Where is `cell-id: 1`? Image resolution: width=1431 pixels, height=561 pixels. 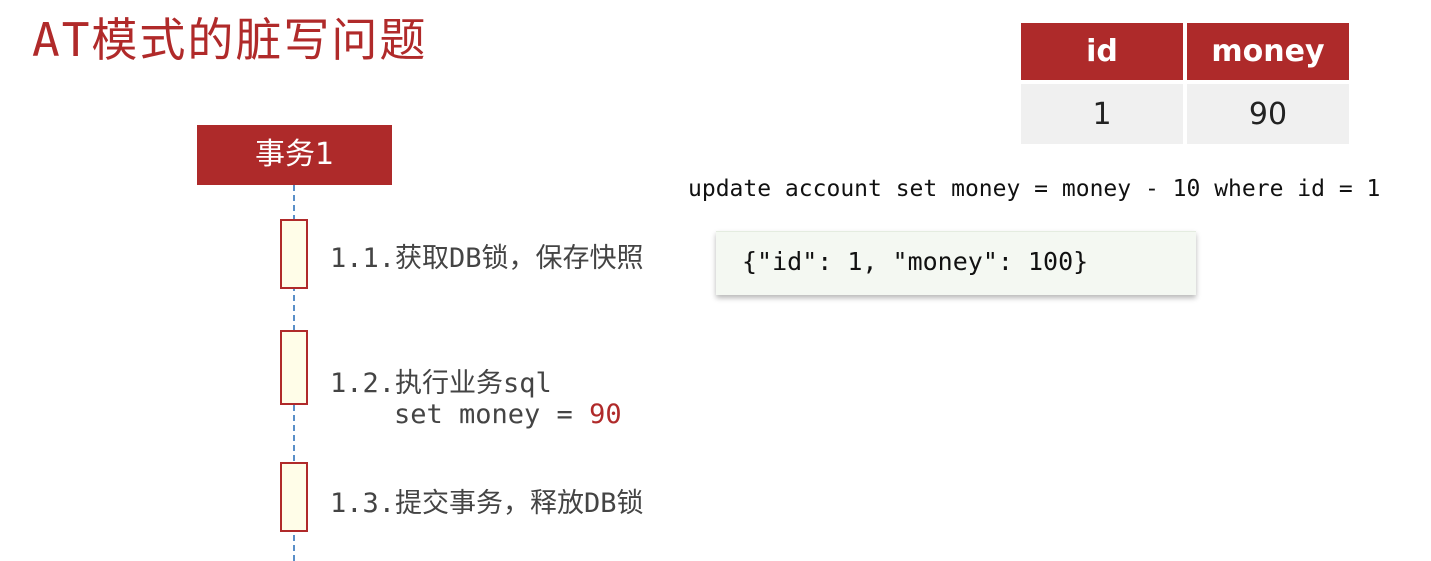
cell-id: 1 is located at coordinates (1102, 114).